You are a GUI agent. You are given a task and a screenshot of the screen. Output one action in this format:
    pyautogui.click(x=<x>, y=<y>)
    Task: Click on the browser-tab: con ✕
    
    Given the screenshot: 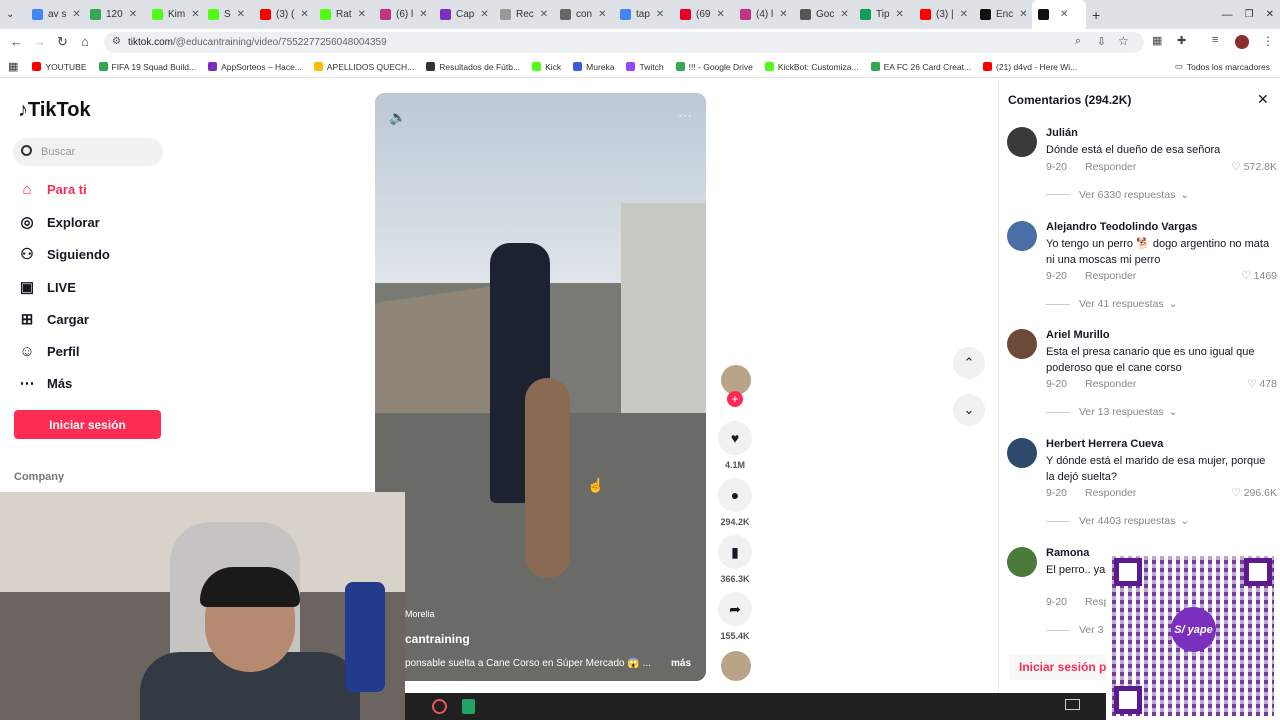 What is the action you would take?
    pyautogui.click(x=584, y=14)
    